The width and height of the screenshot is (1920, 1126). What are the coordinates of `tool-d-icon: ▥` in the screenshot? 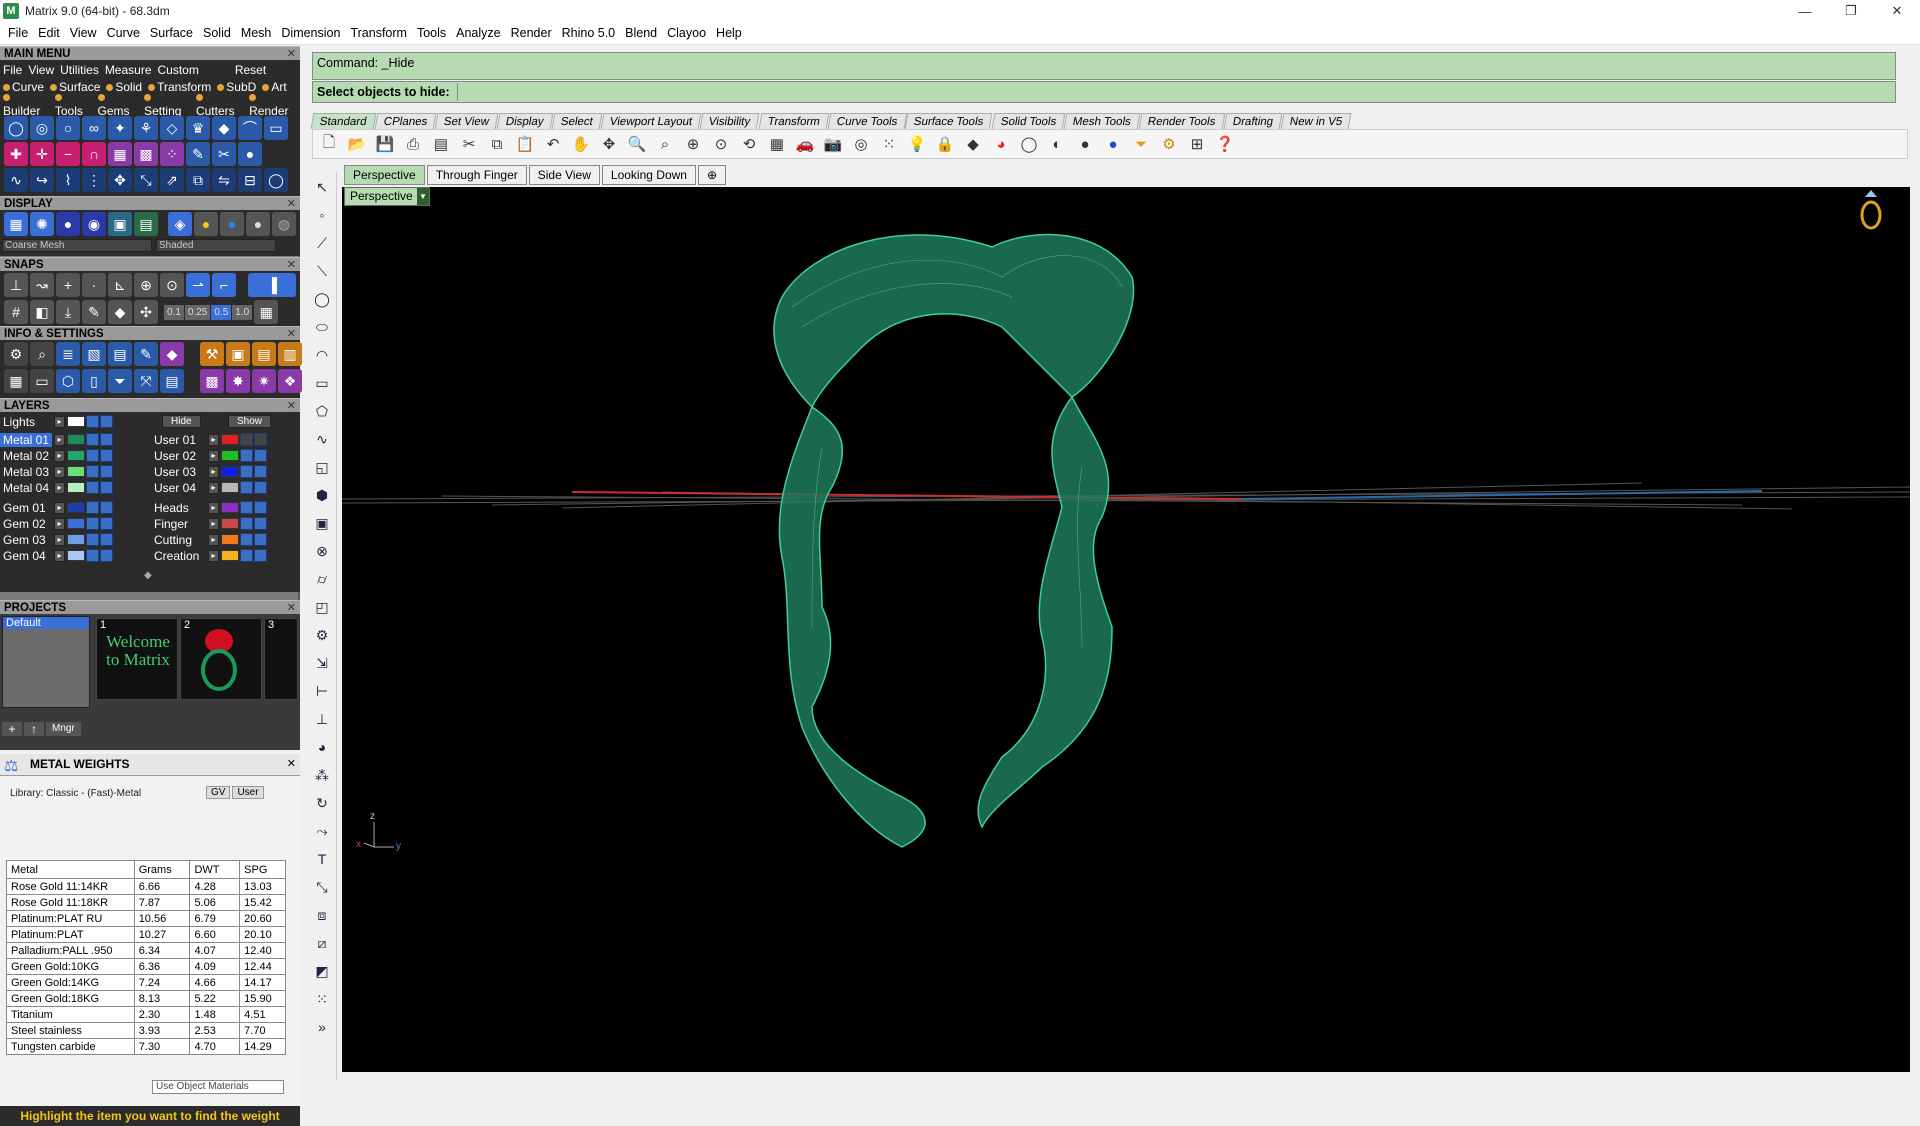 It's located at (290, 354).